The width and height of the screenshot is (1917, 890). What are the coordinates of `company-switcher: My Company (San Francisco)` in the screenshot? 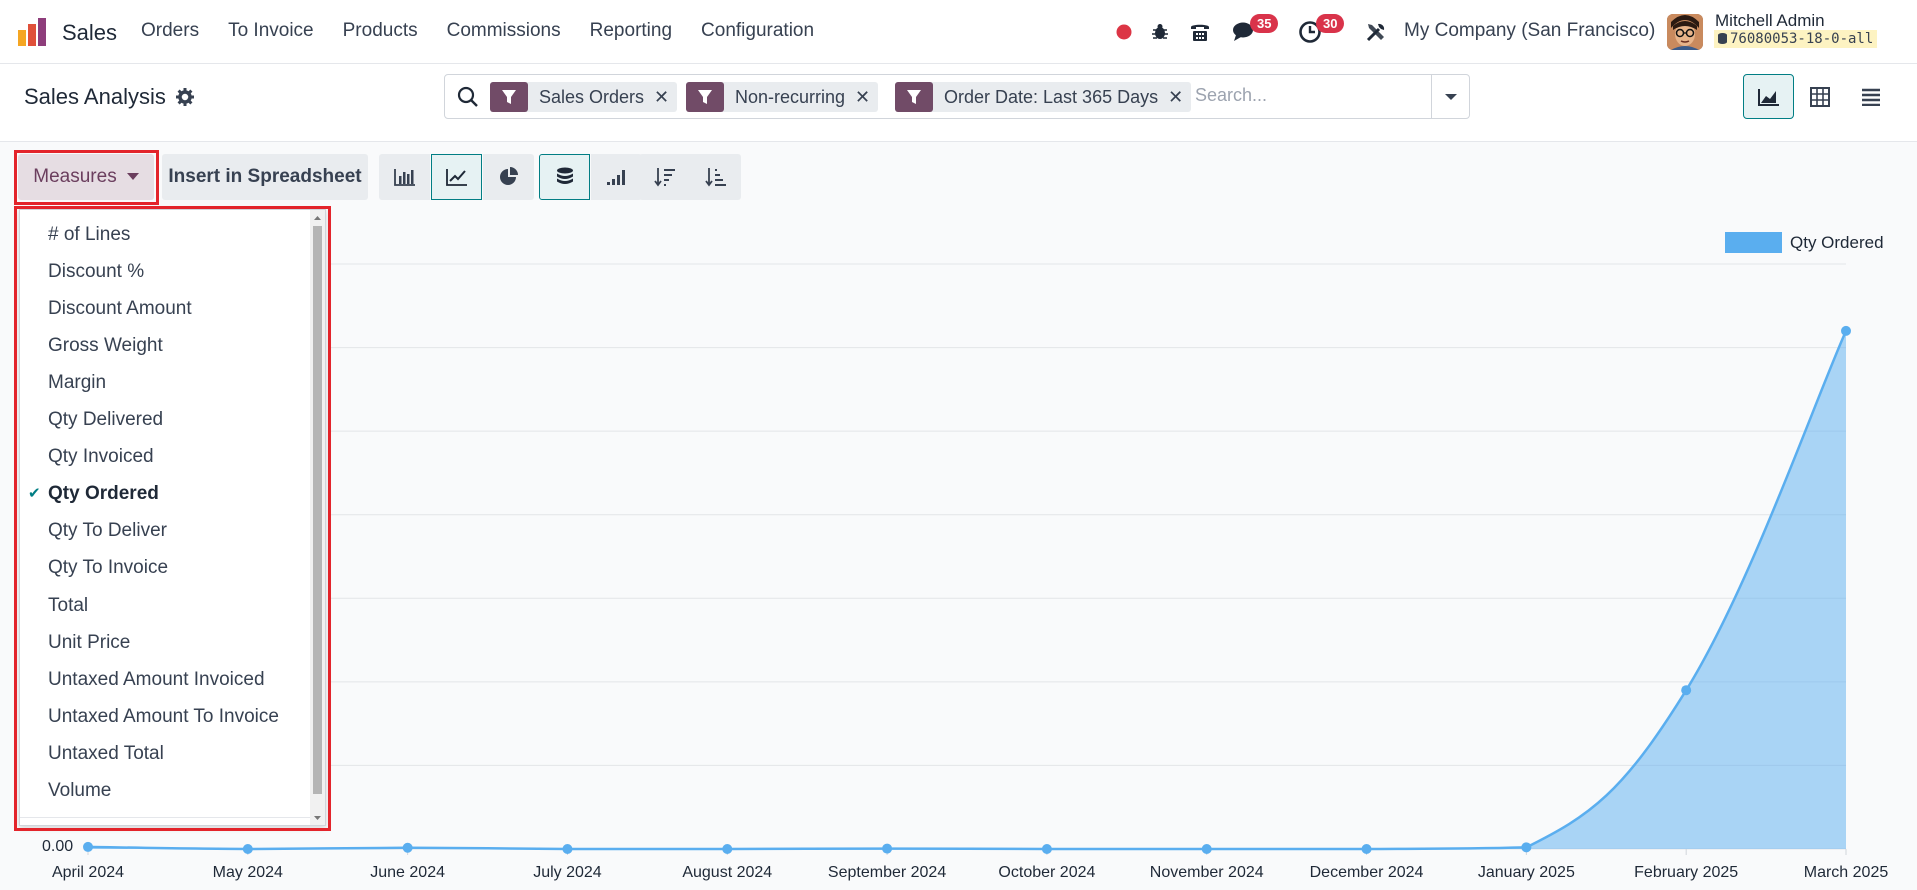 It's located at (1529, 31).